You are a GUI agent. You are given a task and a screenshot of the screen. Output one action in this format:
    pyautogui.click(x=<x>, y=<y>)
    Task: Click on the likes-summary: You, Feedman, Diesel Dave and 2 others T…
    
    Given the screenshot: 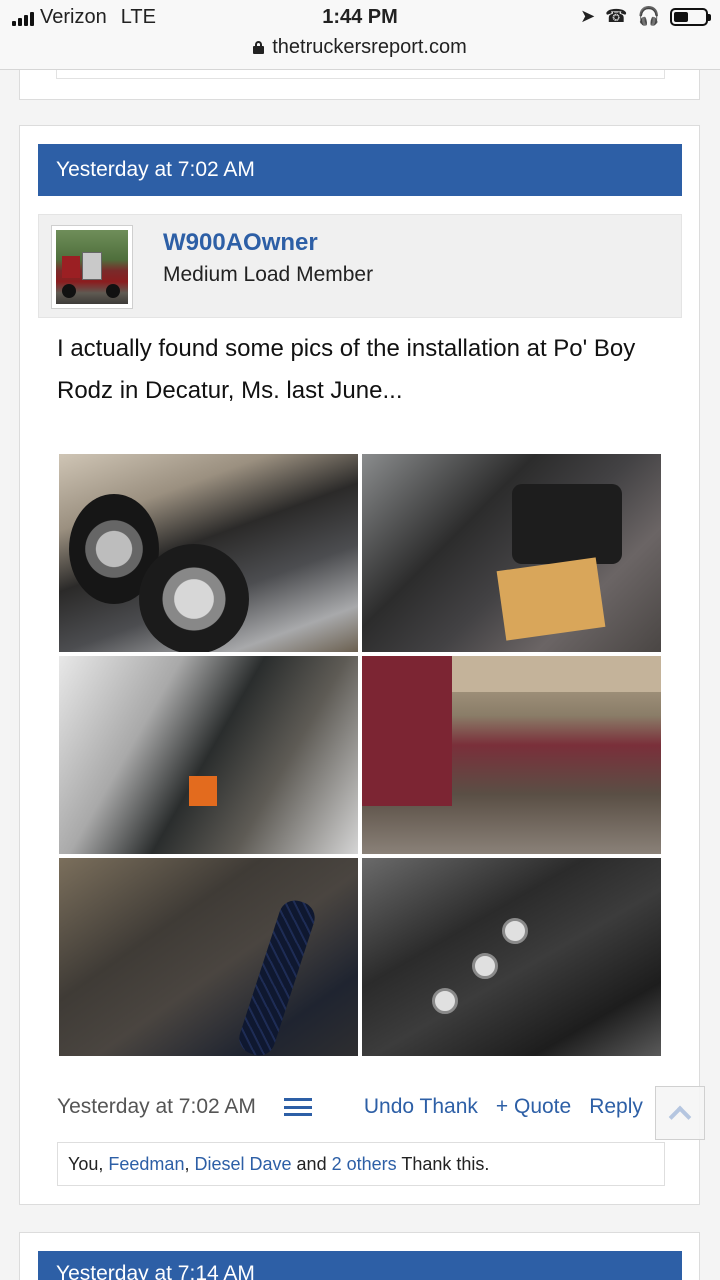 What is the action you would take?
    pyautogui.click(x=361, y=1164)
    